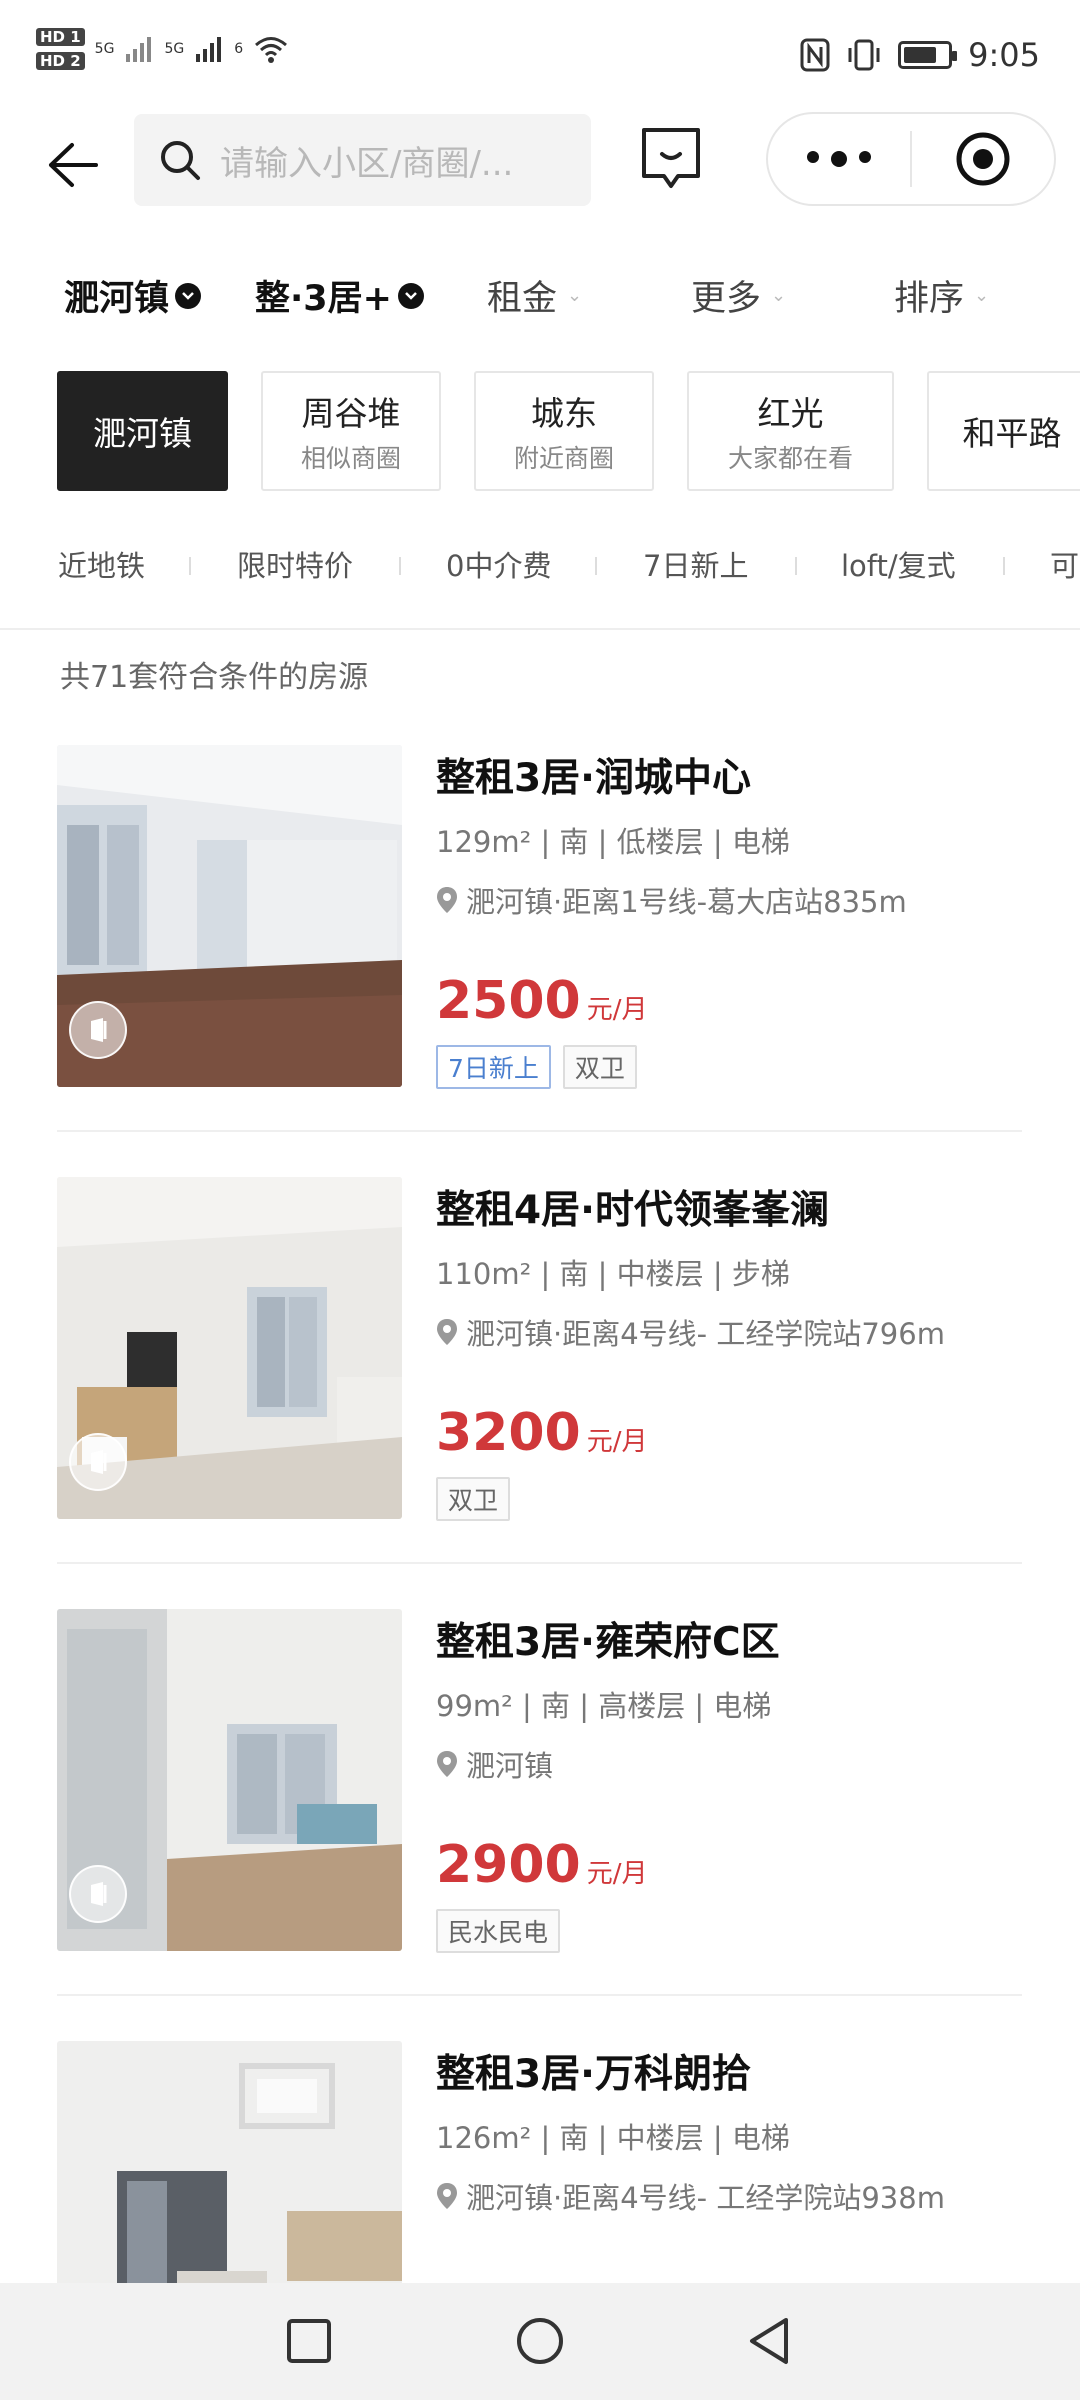  Describe the element at coordinates (539, 1131) in the screenshot. I see `listing-divider` at that location.